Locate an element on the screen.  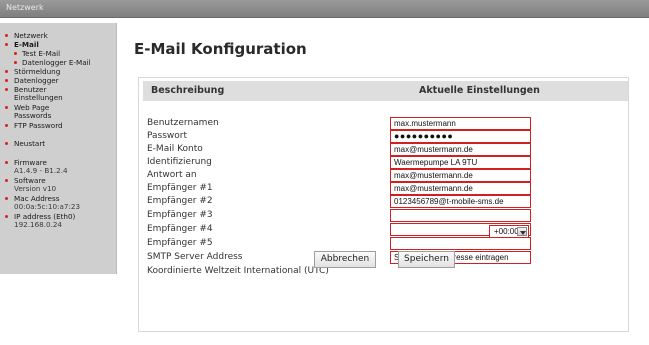
empfaenger-1-input: max@mustermann.de is located at coordinates (460, 188).